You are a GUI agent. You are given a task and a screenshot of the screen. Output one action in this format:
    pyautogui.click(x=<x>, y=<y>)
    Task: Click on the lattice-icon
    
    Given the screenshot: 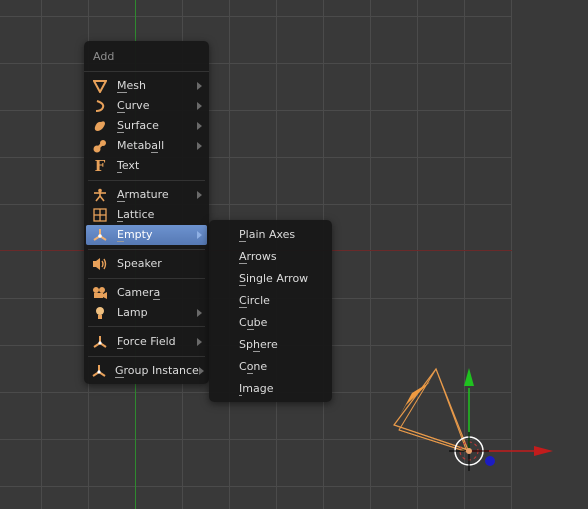 What is the action you would take?
    pyautogui.click(x=100, y=215)
    